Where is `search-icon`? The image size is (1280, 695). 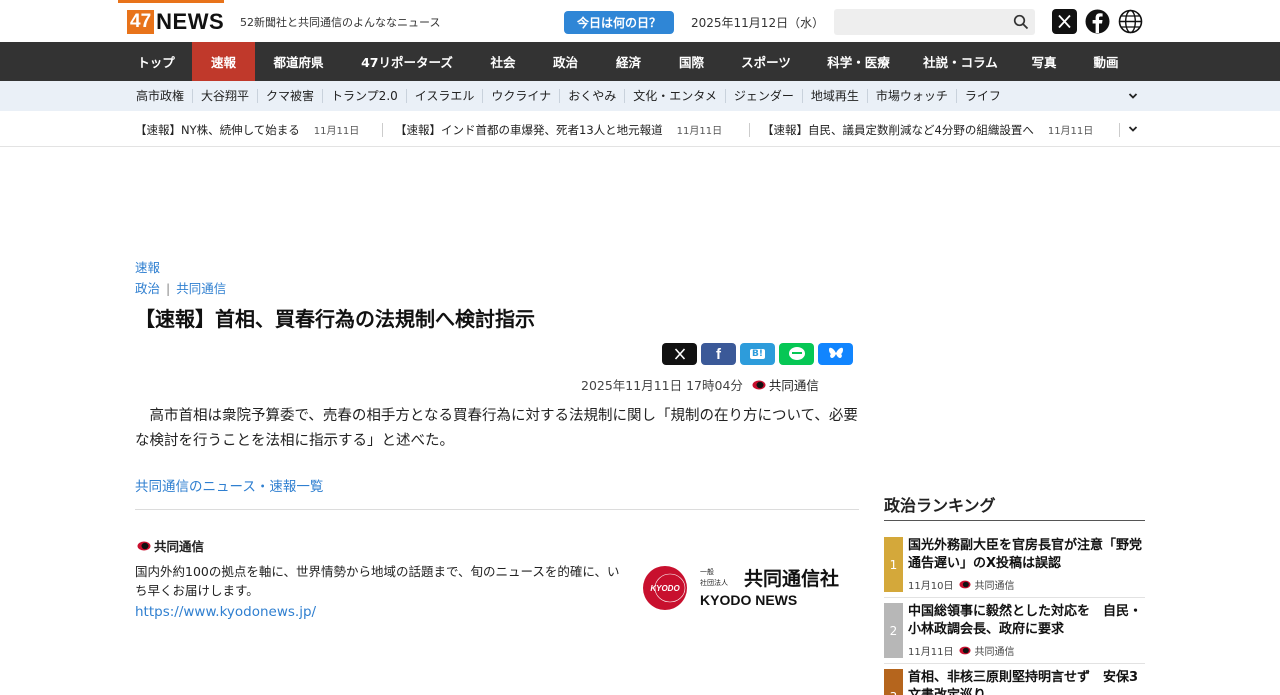 search-icon is located at coordinates (1021, 22).